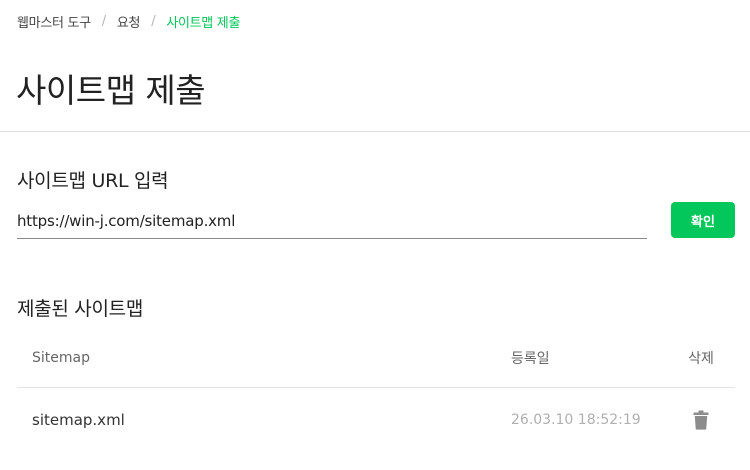 The image size is (750, 470). What do you see at coordinates (576, 420) in the screenshot?
I see `sitemap-date: 26.03.10 18:52:19` at bounding box center [576, 420].